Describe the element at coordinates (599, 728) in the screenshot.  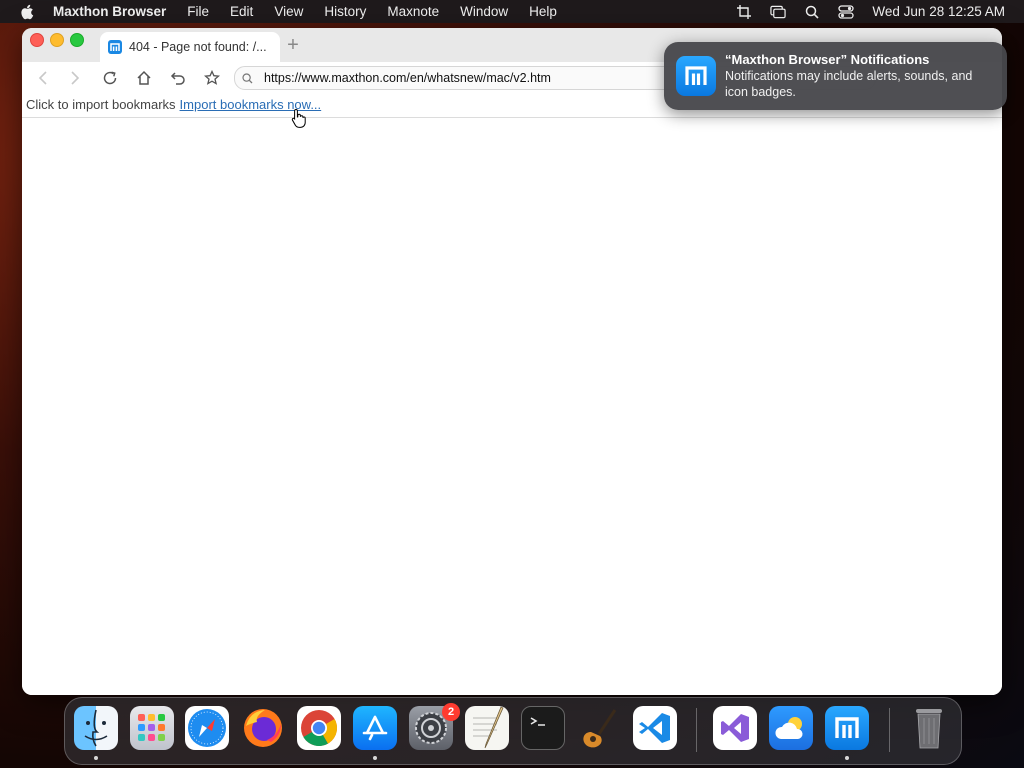
I see `garageband-icon` at that location.